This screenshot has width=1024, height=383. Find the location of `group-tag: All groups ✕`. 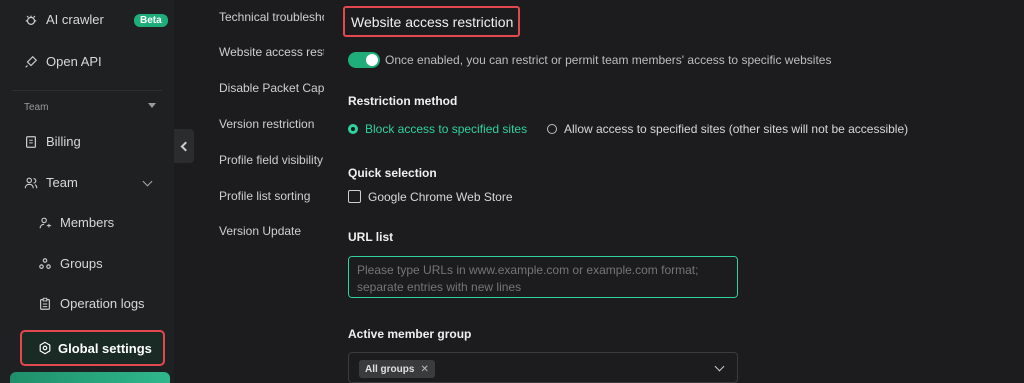

group-tag: All groups ✕ is located at coordinates (397, 369).